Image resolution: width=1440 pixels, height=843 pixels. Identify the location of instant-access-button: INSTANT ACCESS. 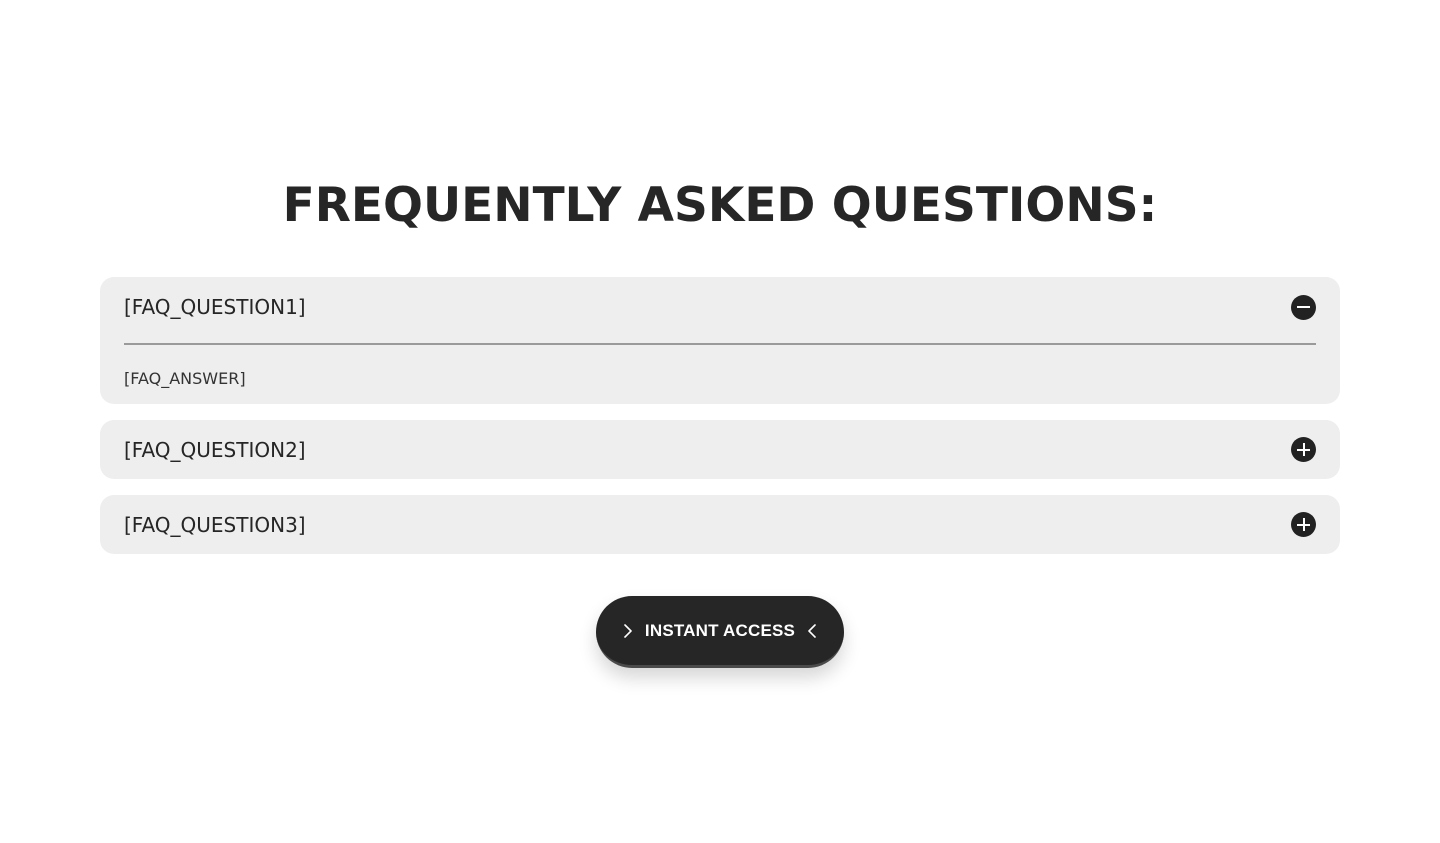
(720, 632).